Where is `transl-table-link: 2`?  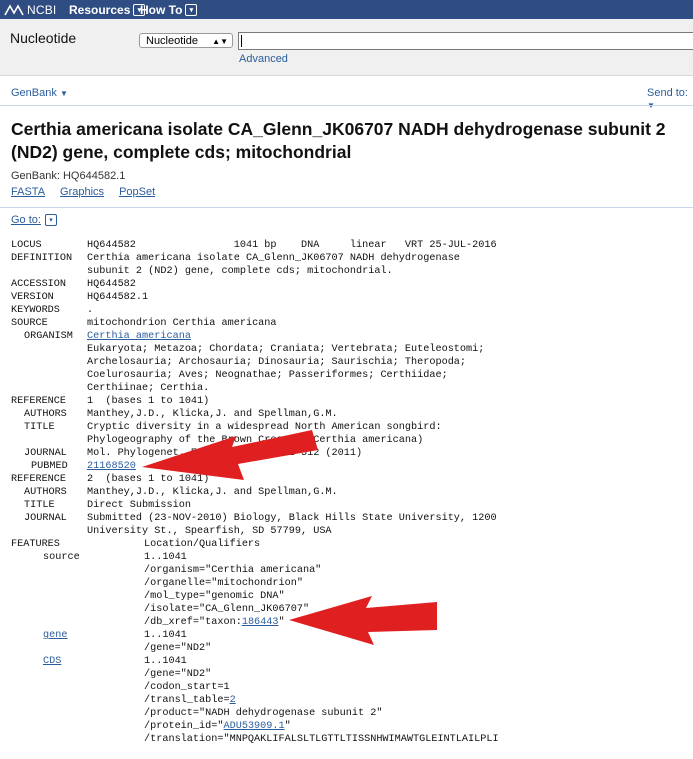 transl-table-link: 2 is located at coordinates (233, 700).